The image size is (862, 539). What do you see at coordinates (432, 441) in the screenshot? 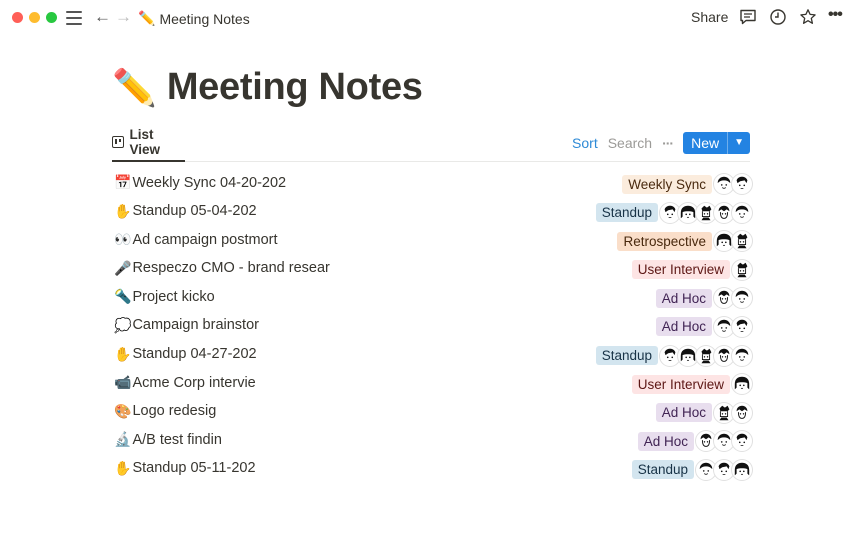
I see `list-item: 🔬 A/B test findin Ad Hoc` at bounding box center [432, 441].